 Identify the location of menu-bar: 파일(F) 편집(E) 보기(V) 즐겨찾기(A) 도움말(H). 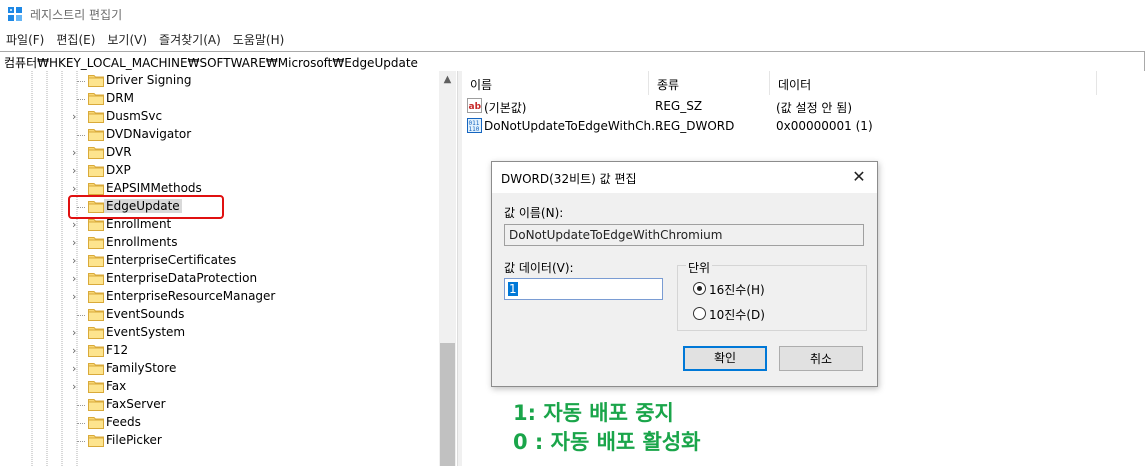
(145, 39).